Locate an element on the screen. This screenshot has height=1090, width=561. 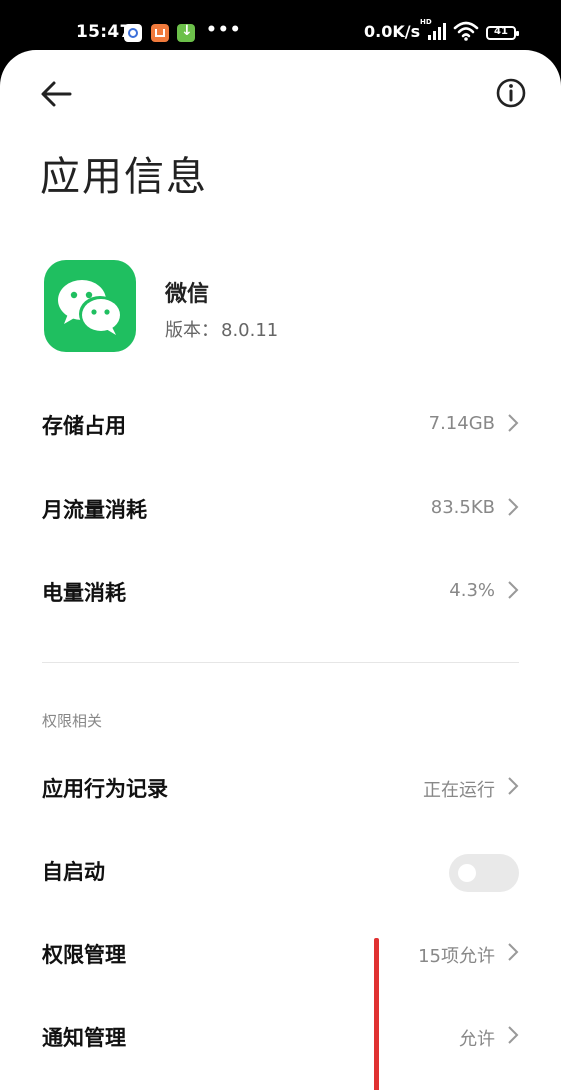
battery-icon: 41 is located at coordinates (502, 33).